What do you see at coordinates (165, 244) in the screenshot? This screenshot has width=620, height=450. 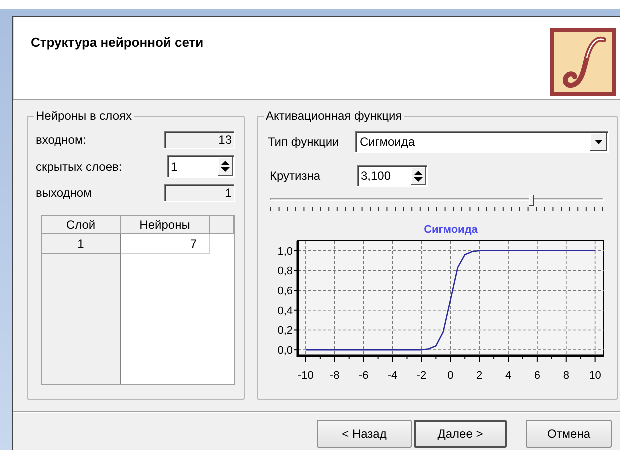 I see `table-cell: 7` at bounding box center [165, 244].